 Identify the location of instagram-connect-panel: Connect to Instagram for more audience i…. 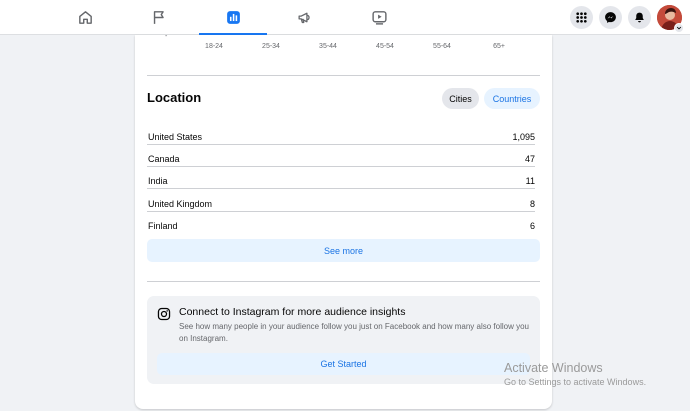
(343, 340).